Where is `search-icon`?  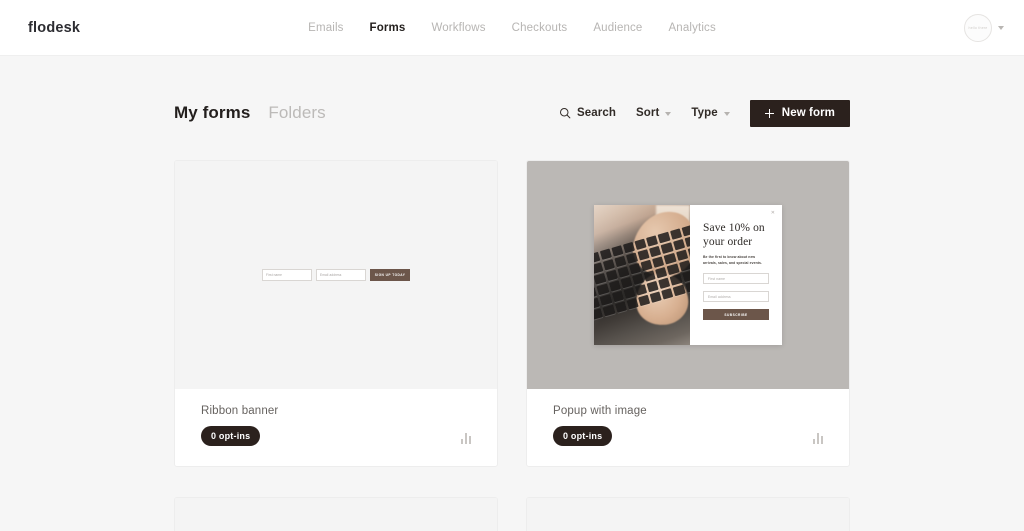 search-icon is located at coordinates (565, 113).